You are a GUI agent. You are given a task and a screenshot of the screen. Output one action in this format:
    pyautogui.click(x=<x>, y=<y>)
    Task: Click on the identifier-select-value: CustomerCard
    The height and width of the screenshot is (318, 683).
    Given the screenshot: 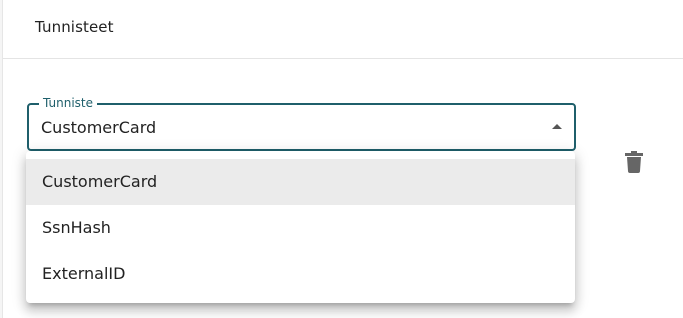 What is the action you would take?
    pyautogui.click(x=99, y=127)
    